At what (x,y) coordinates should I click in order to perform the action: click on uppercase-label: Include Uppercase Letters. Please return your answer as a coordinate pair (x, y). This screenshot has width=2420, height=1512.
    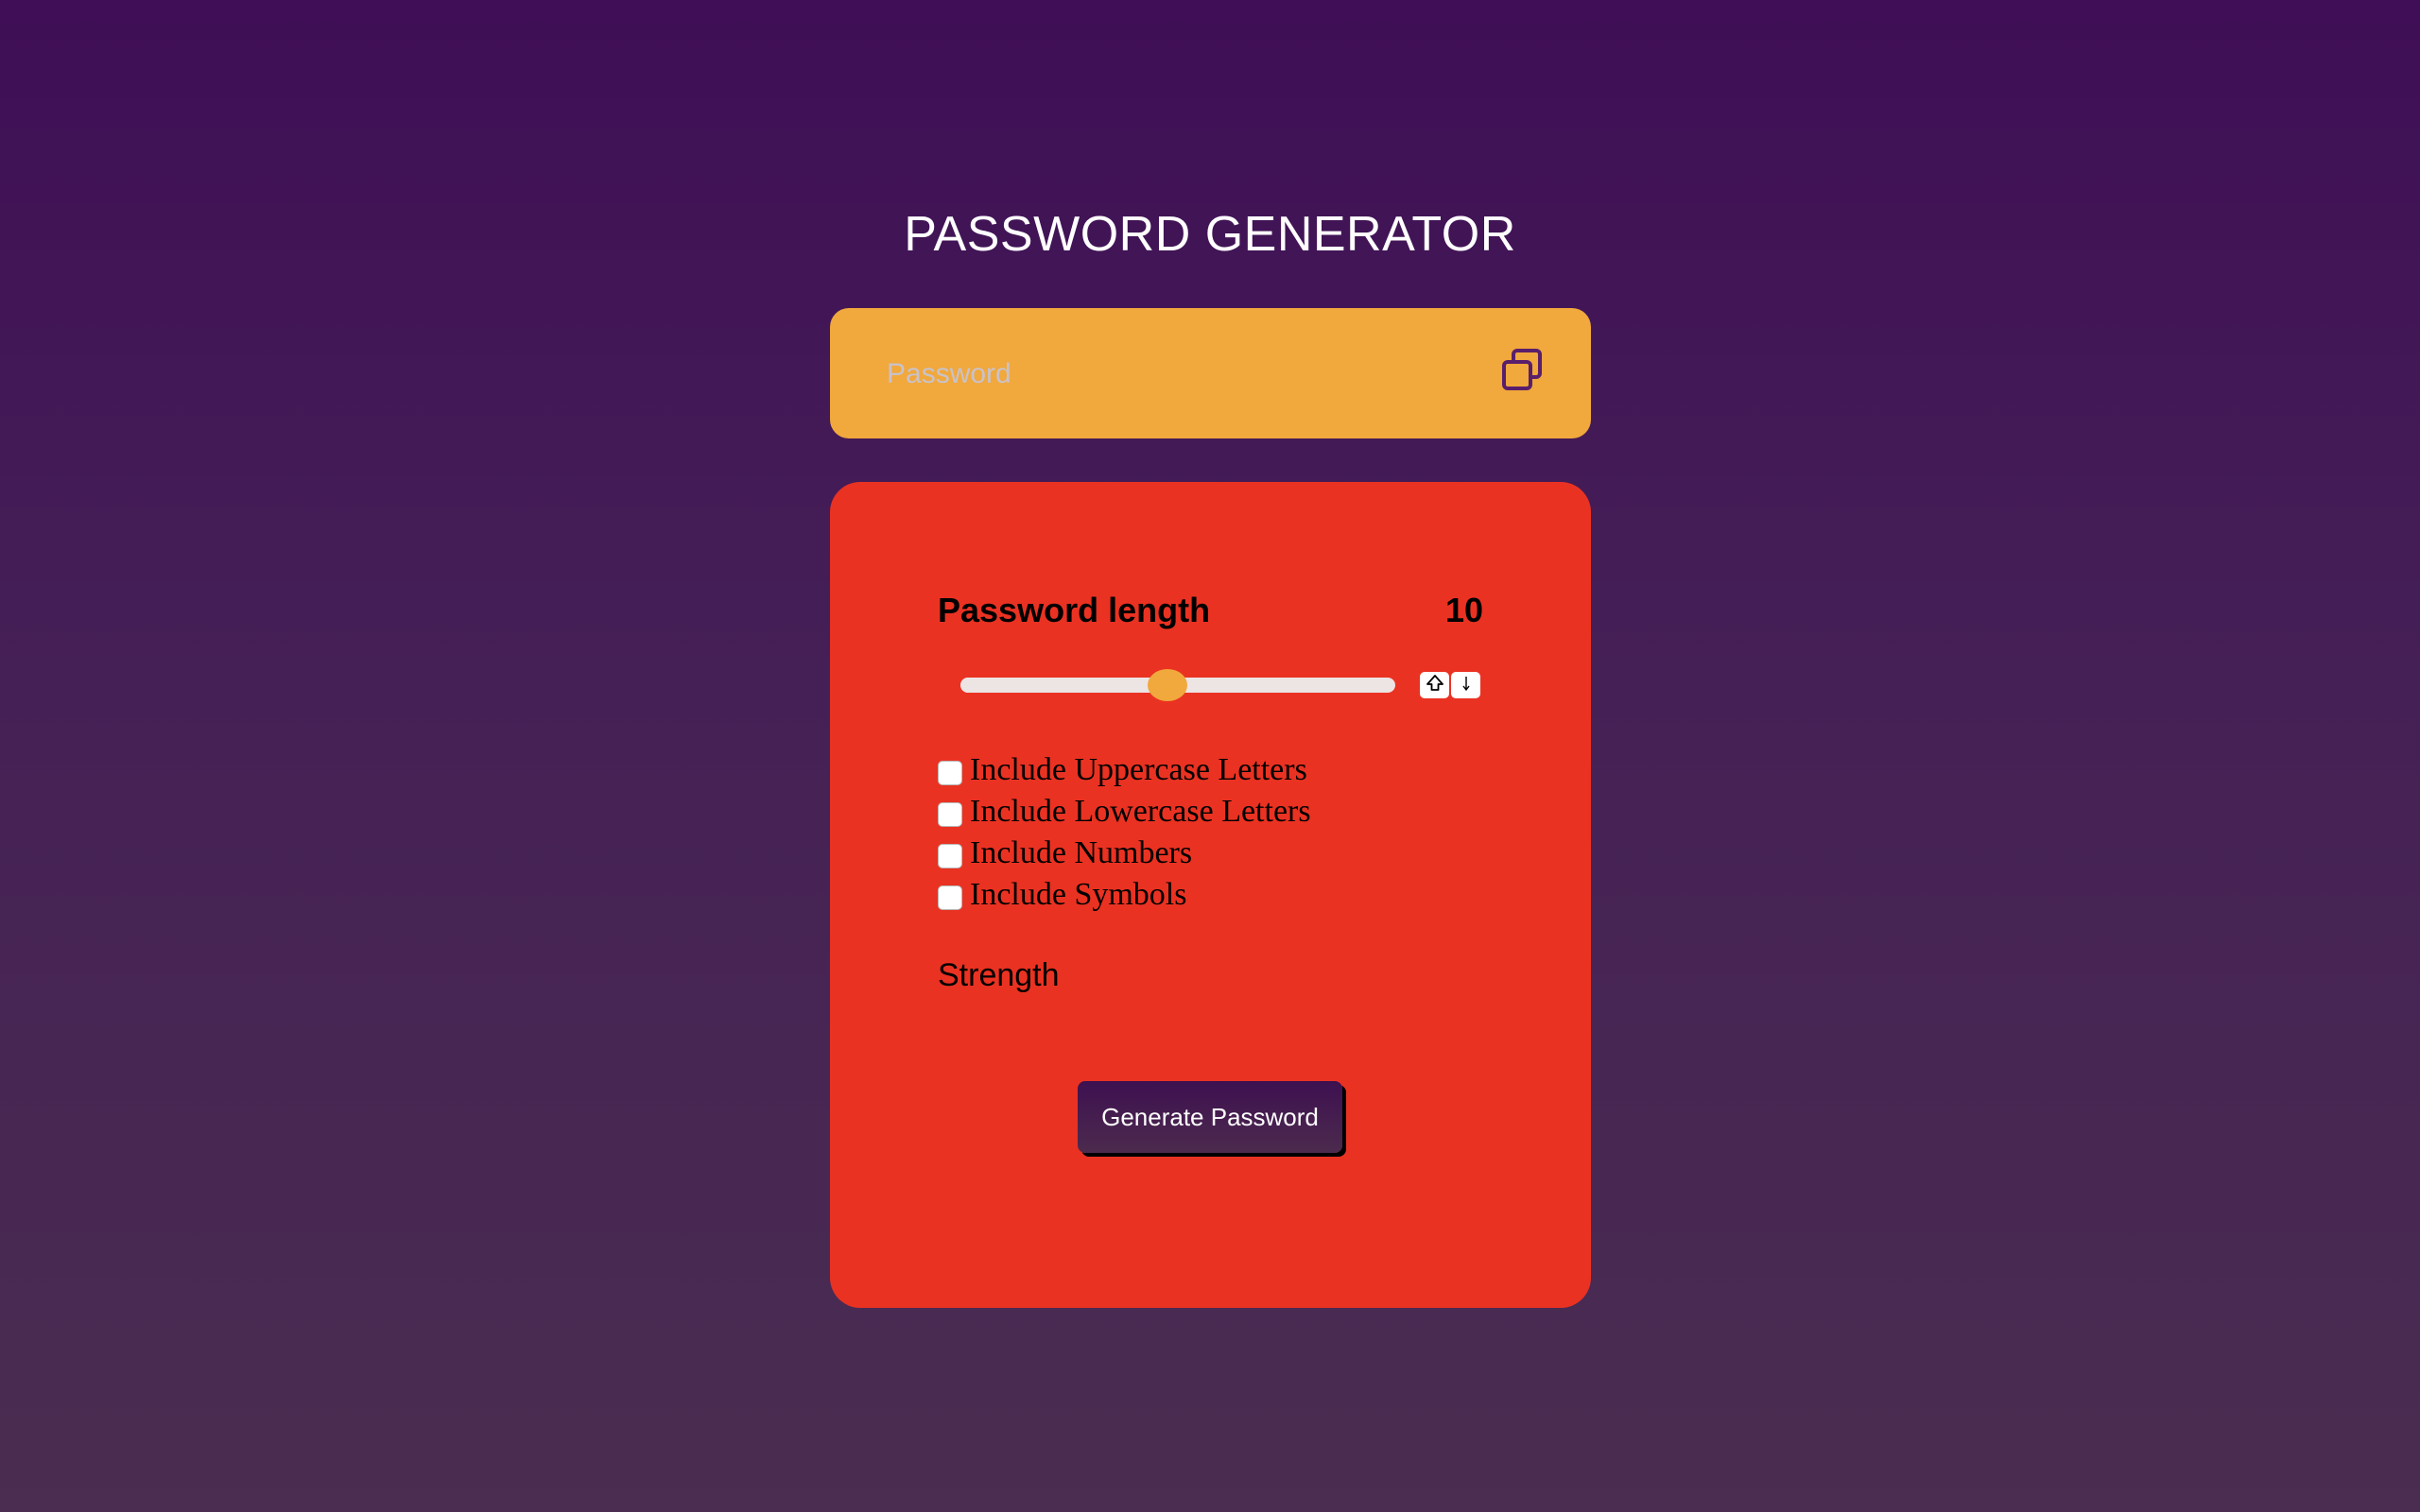
    Looking at the image, I should click on (1139, 769).